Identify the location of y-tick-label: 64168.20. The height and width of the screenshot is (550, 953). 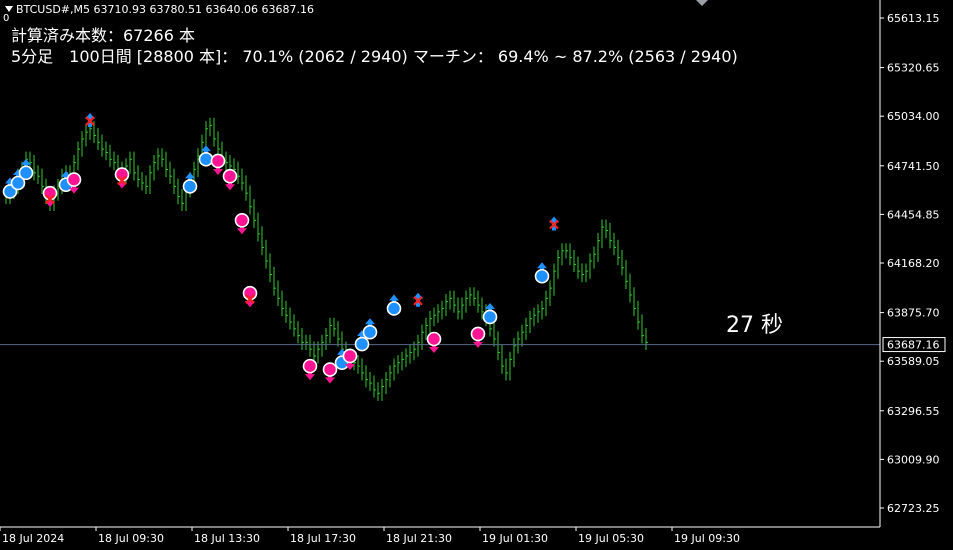
(913, 263).